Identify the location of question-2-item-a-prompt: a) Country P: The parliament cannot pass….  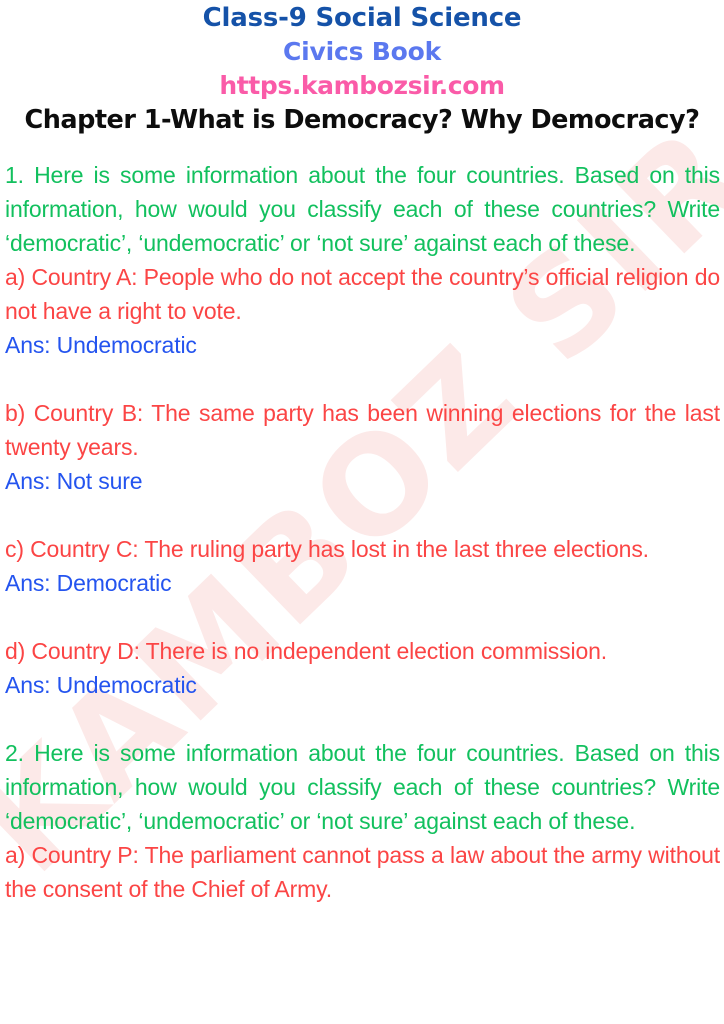
(362, 871).